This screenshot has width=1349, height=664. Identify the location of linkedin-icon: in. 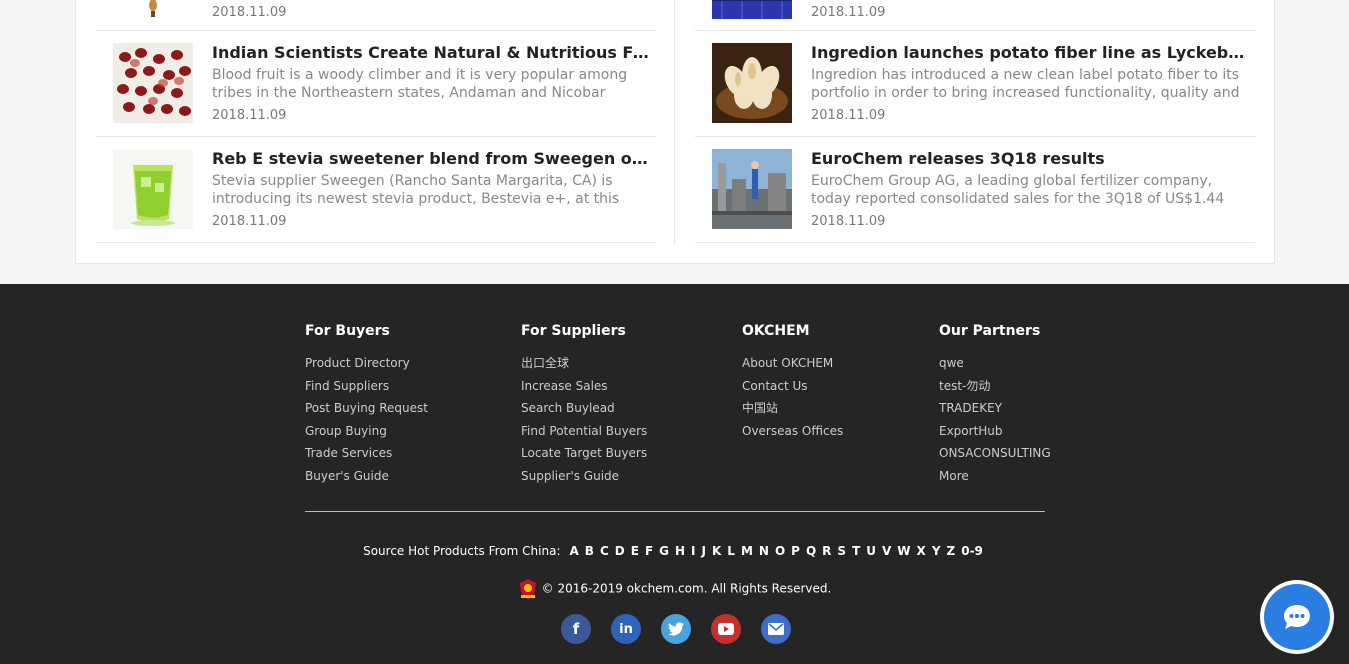
(626, 629).